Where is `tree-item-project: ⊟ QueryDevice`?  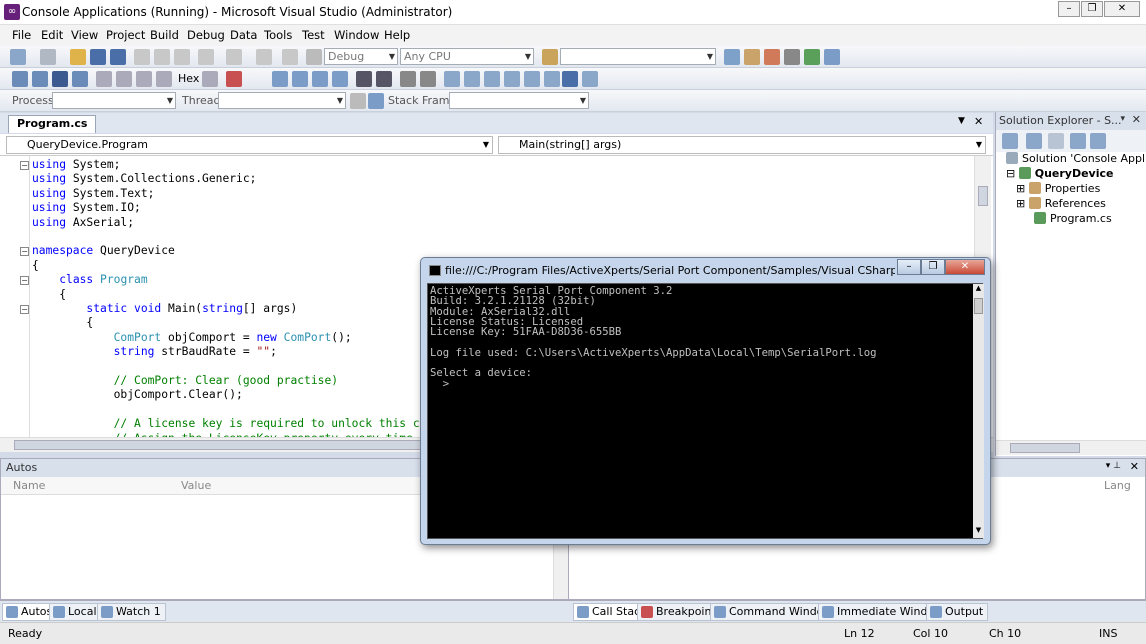 tree-item-project: ⊟ QueryDevice is located at coordinates (1059, 173).